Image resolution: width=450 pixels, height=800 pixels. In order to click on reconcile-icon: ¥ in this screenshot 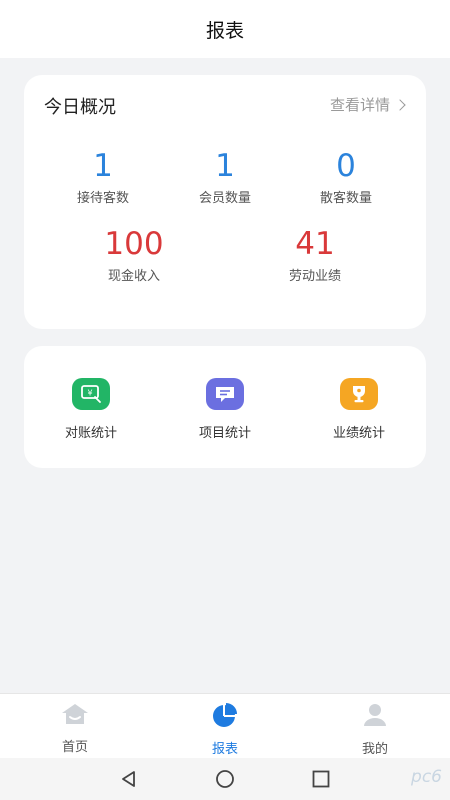, I will do `click(91, 394)`.